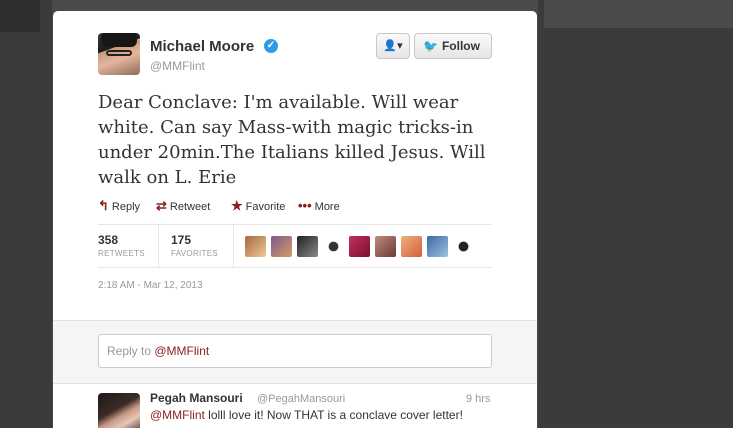  I want to click on reply-arrow-icon: ↰, so click(103, 205).